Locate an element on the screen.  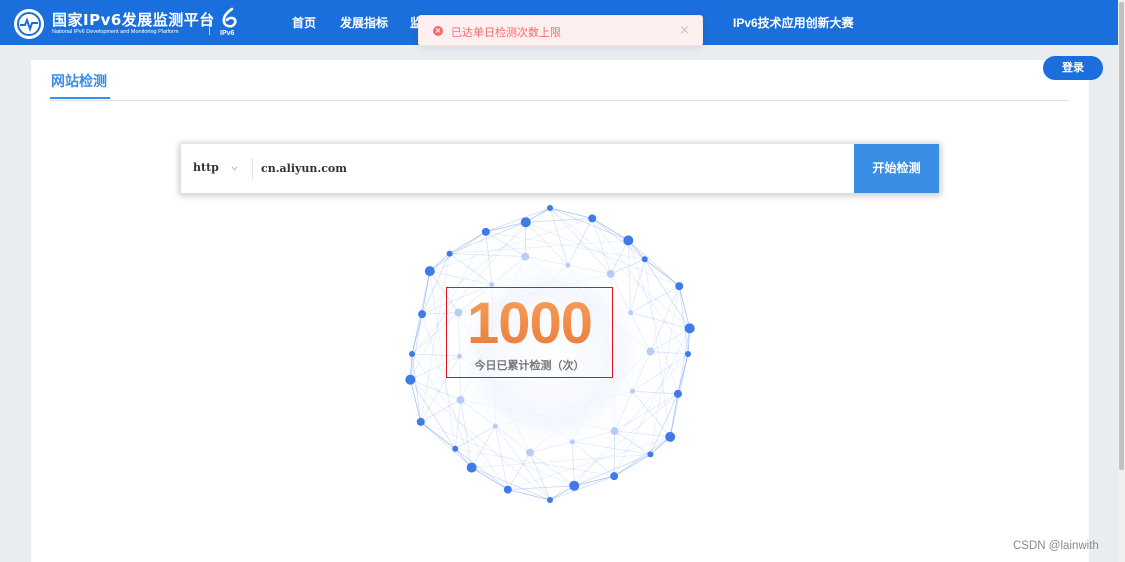
toast-message: 已达单日检测次数上限 is located at coordinates (506, 32).